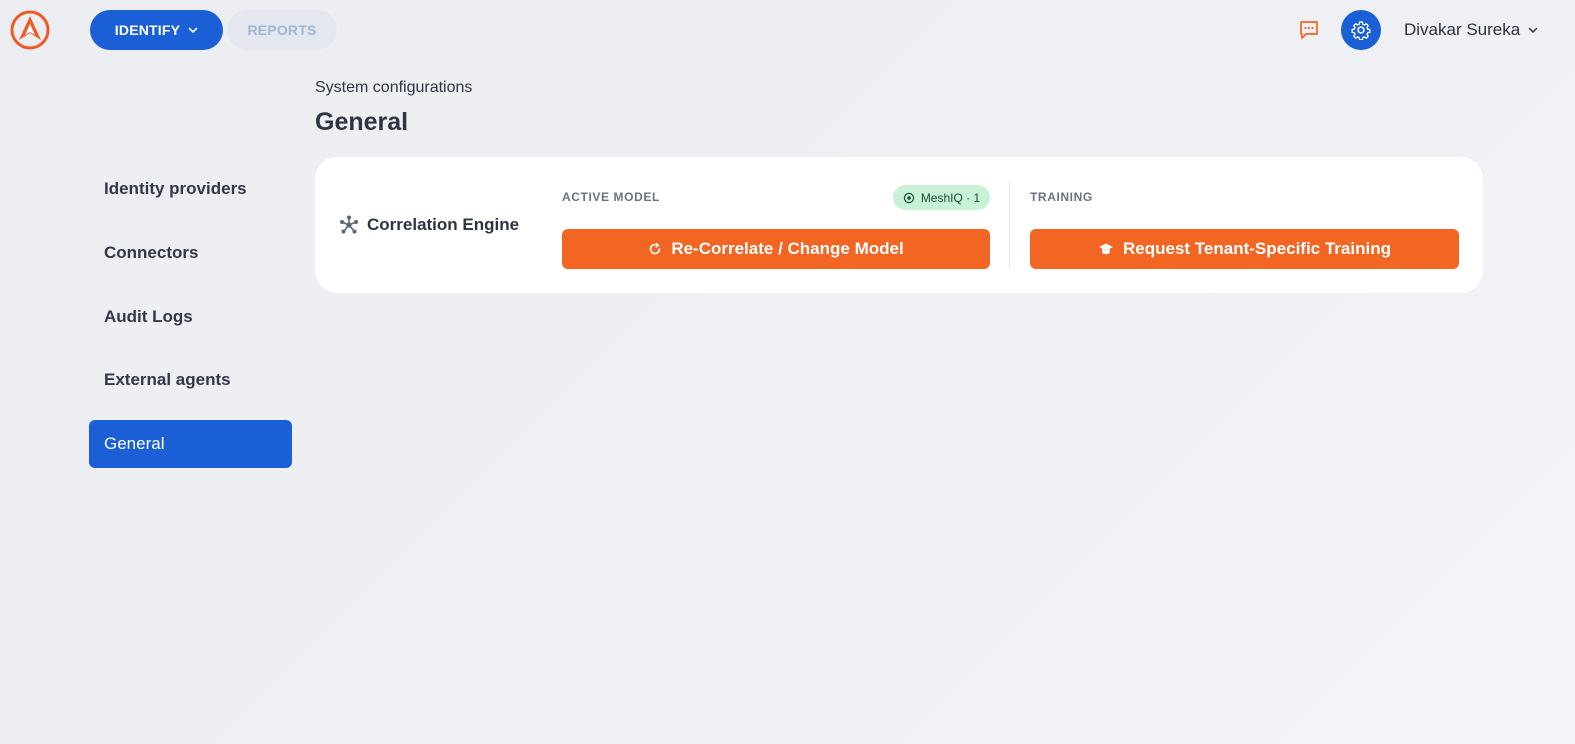  I want to click on settings-button, so click(1361, 30).